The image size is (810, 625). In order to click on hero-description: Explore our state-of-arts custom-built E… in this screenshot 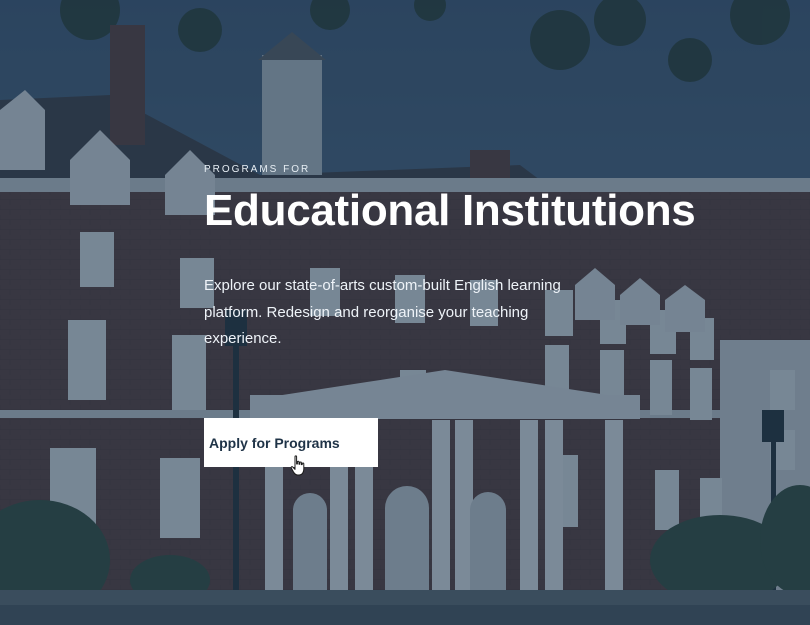, I will do `click(382, 312)`.